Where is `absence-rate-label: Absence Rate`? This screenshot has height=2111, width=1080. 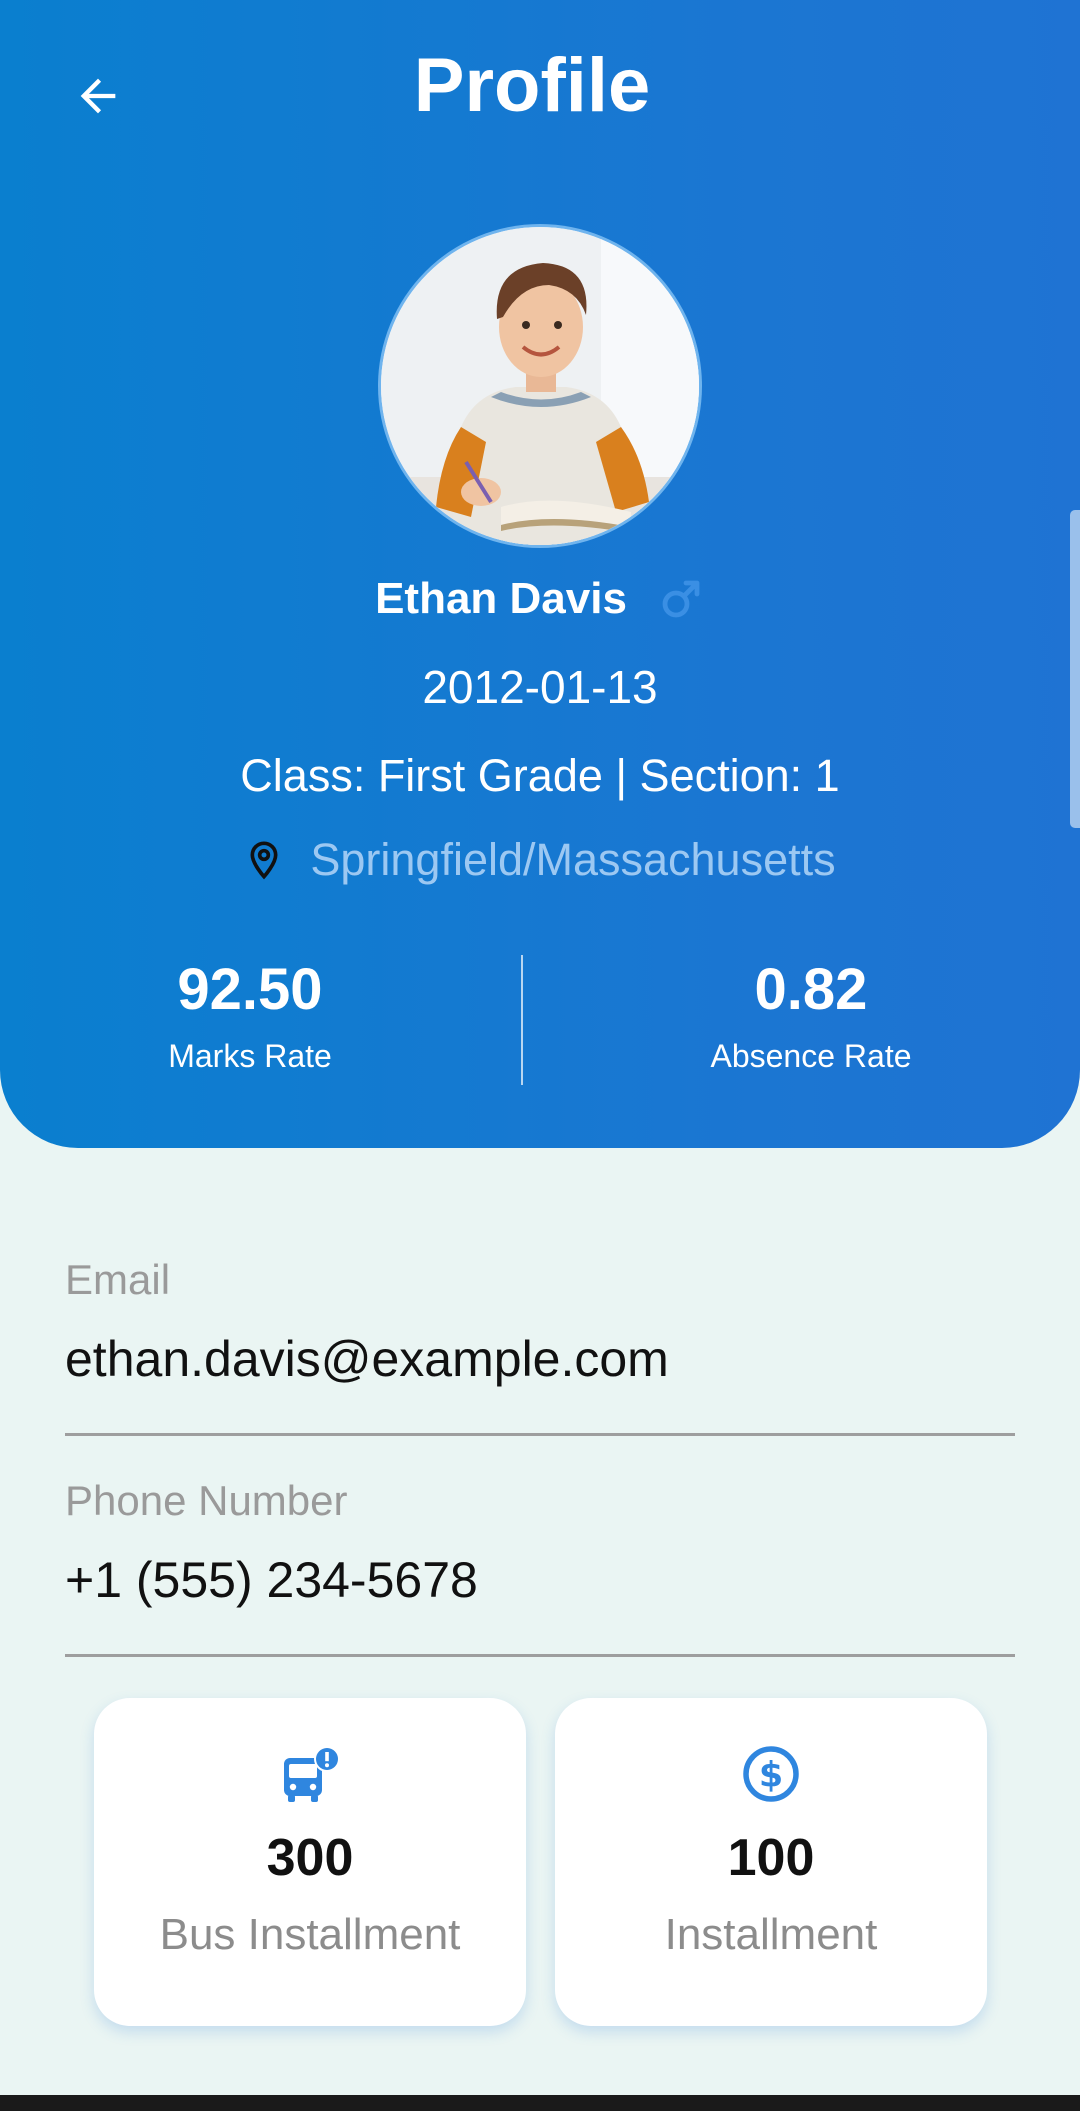
absence-rate-label: Absence Rate is located at coordinates (811, 1056).